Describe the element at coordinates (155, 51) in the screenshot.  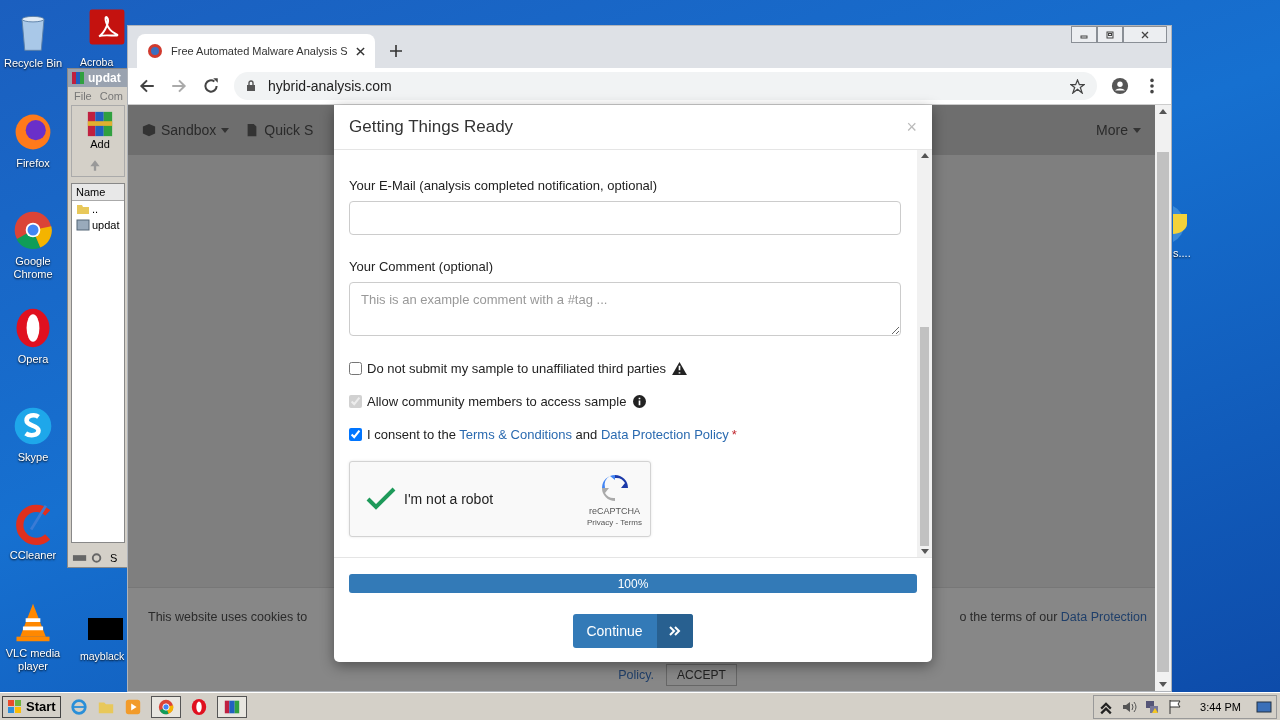
I see `globe-icon` at that location.